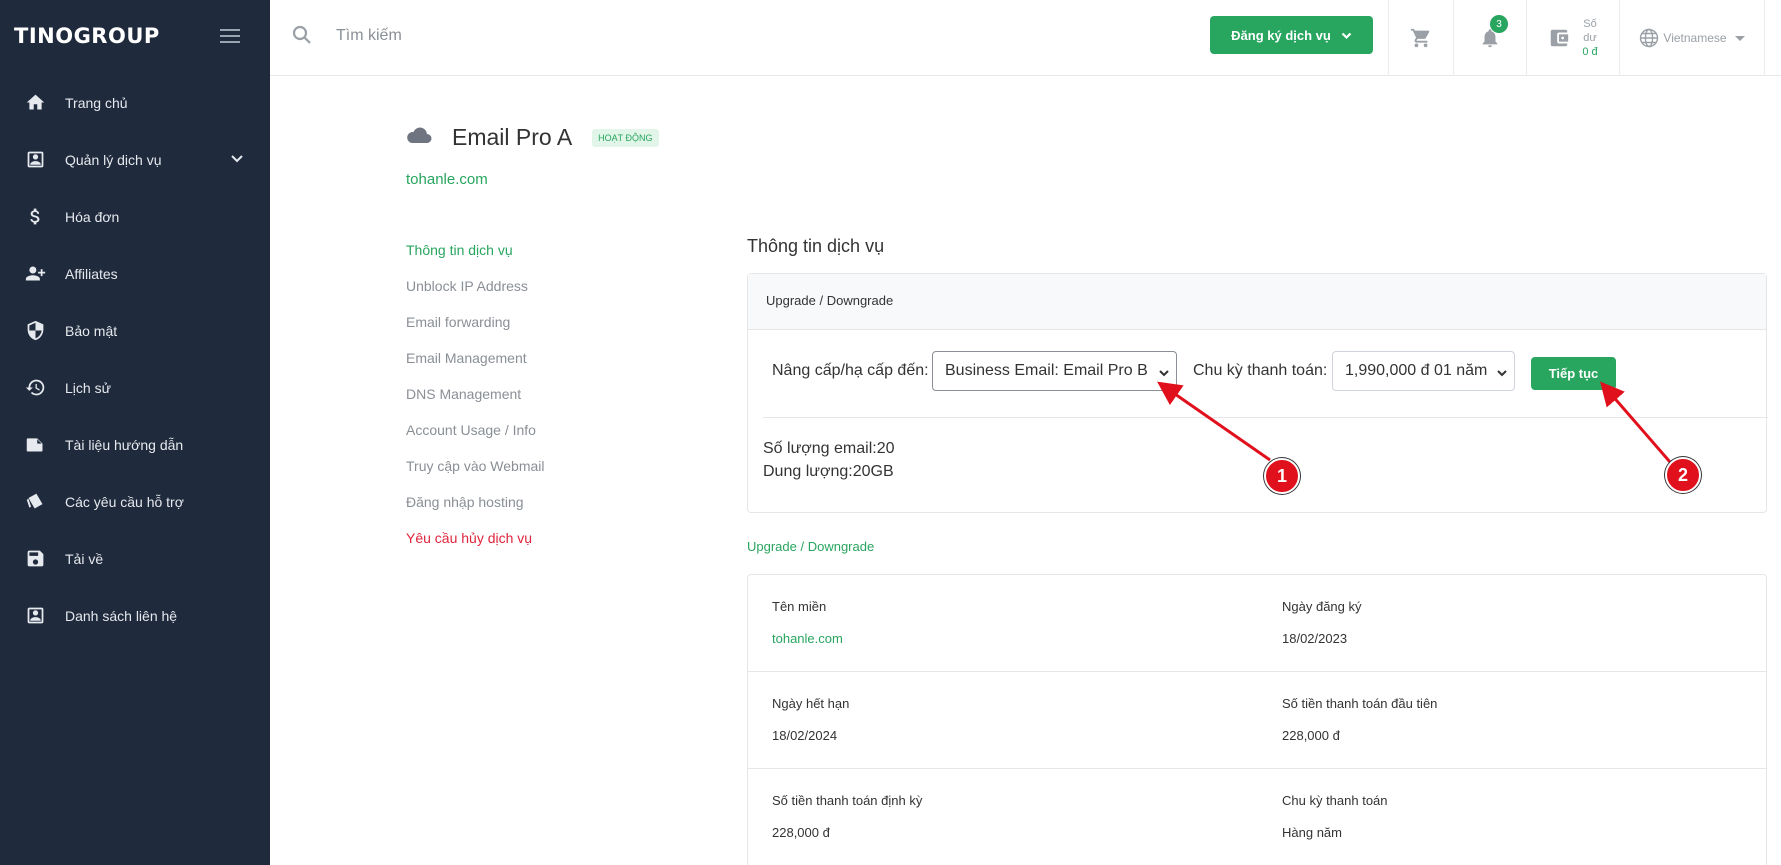  I want to click on header-divider, so click(1772, 38).